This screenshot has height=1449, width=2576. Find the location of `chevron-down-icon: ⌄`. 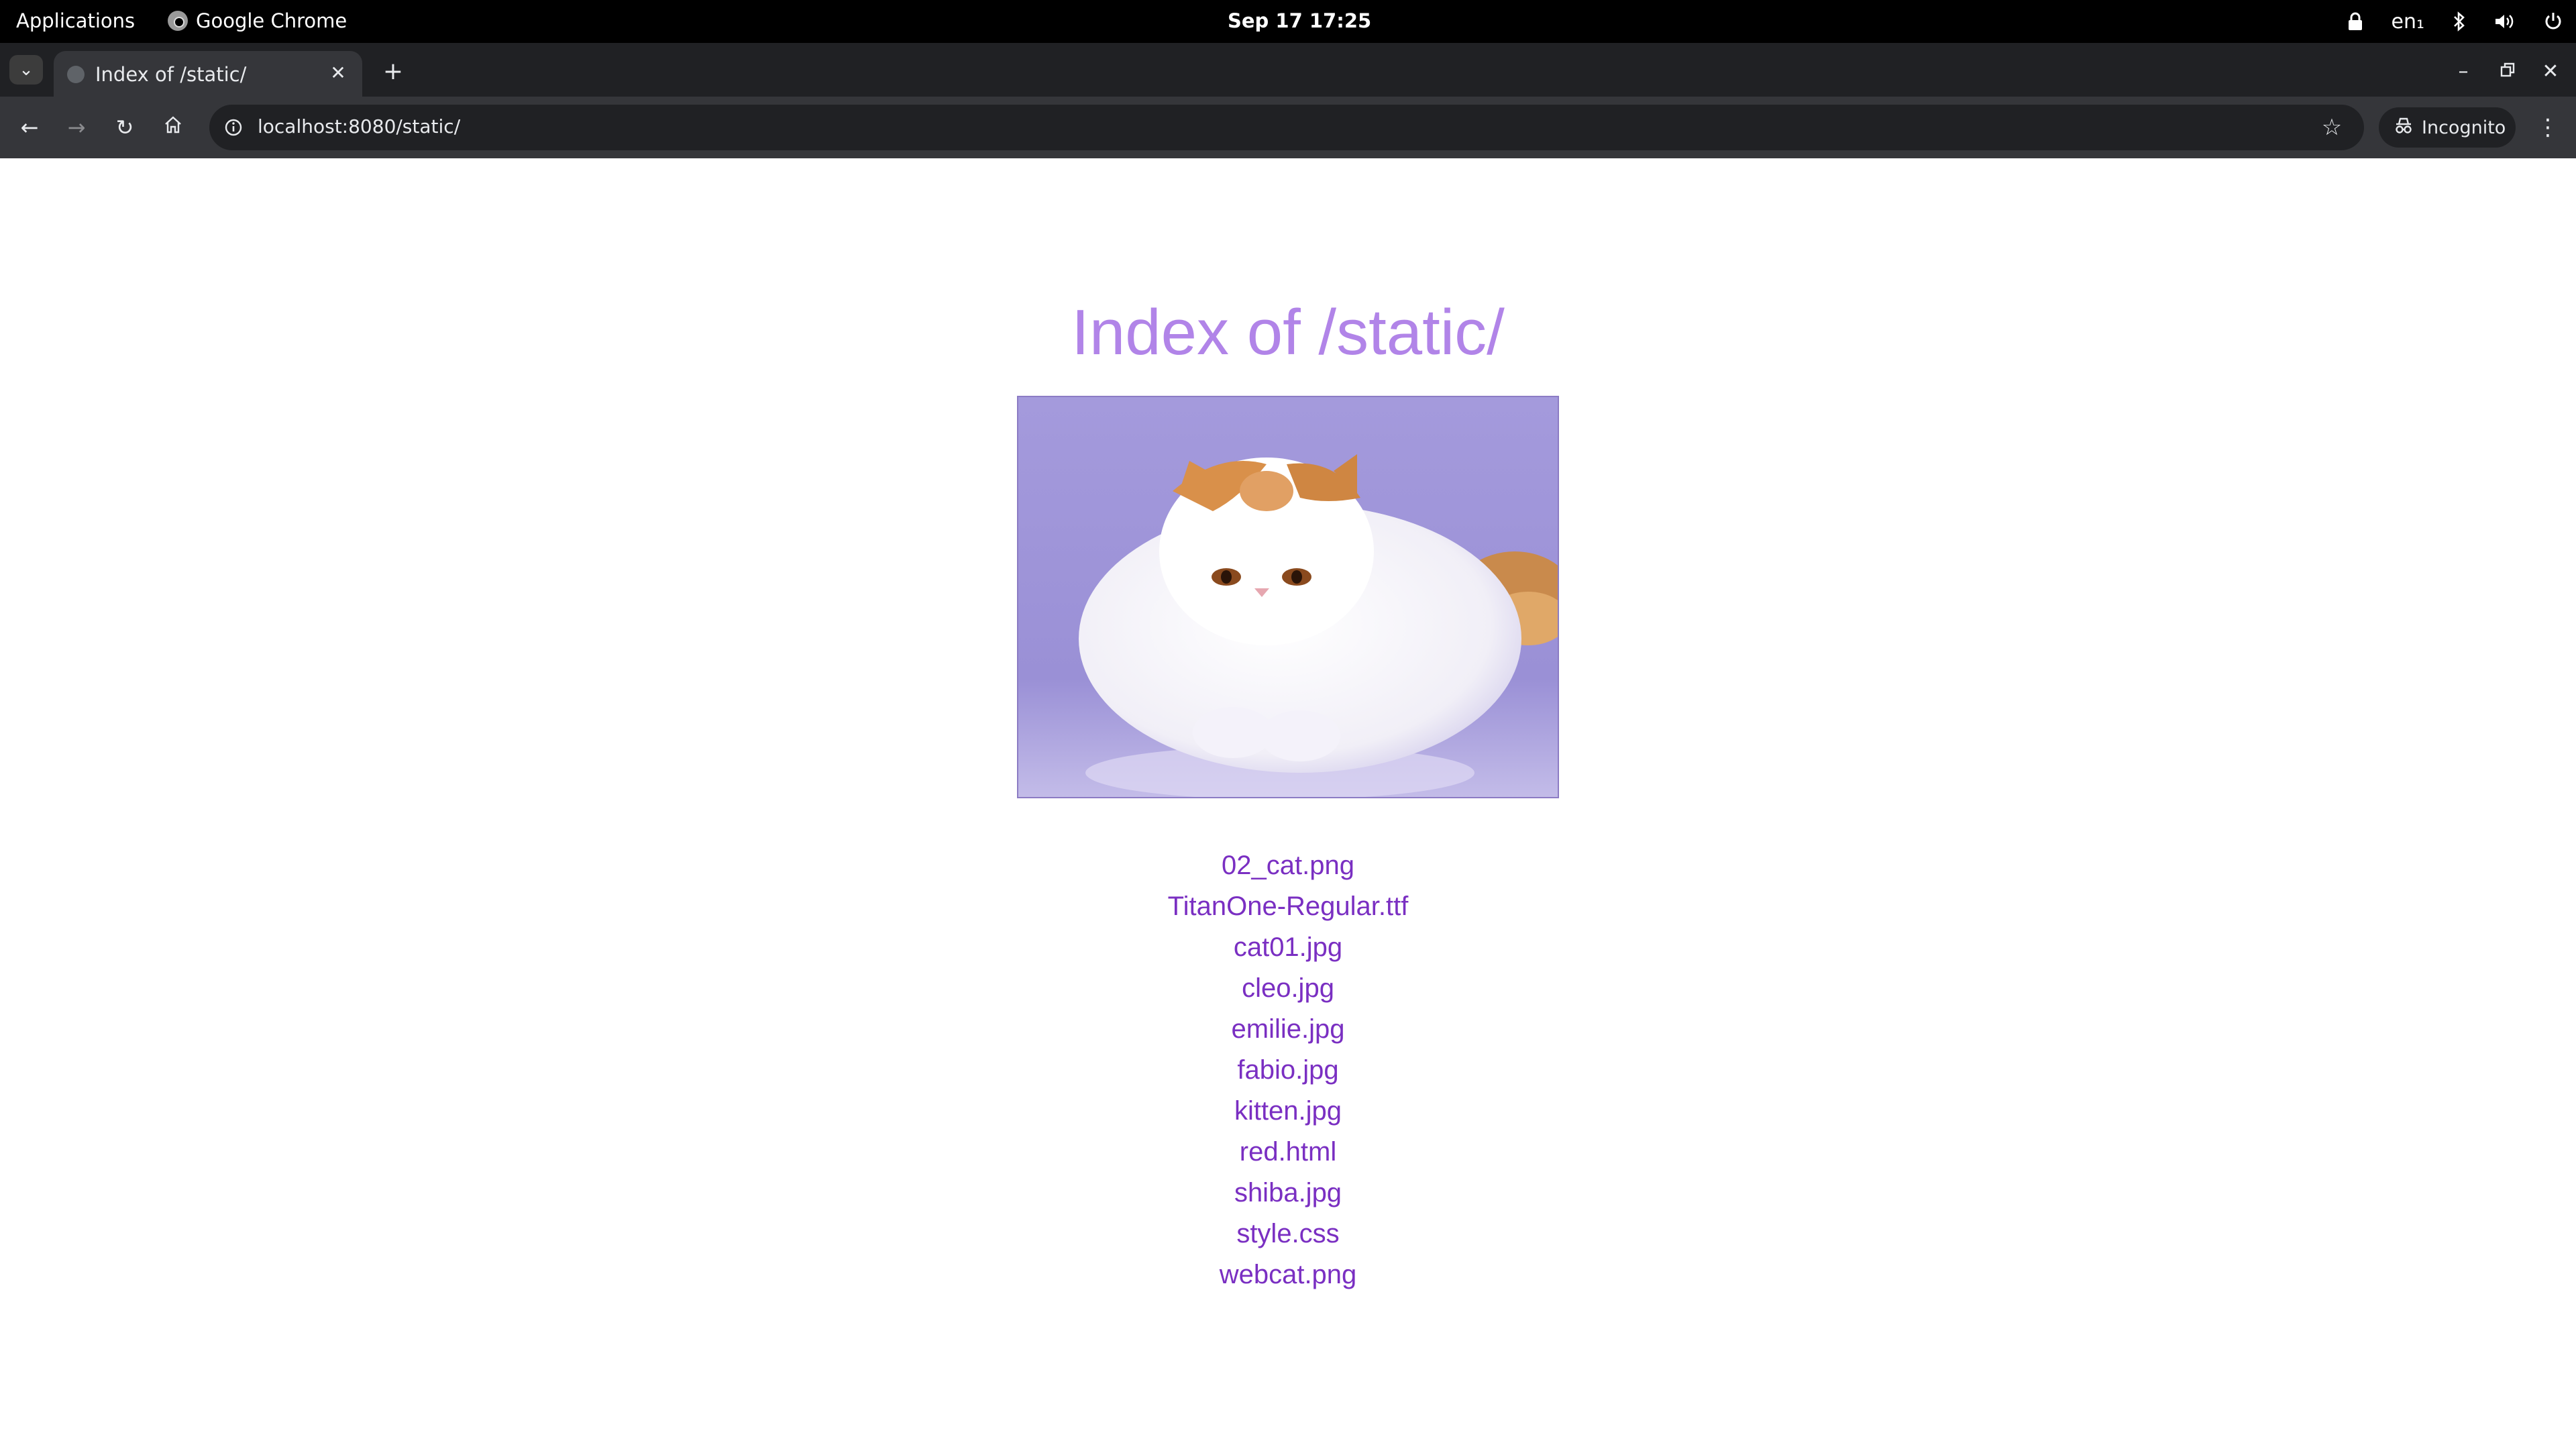

chevron-down-icon: ⌄ is located at coordinates (26, 70).